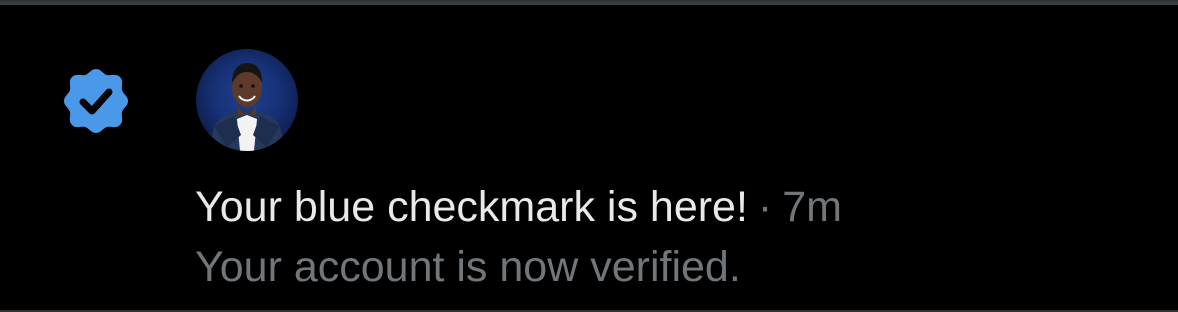 This screenshot has width=1178, height=312. What do you see at coordinates (468, 267) in the screenshot?
I see `notification-subtitle: Your account is now verified.` at bounding box center [468, 267].